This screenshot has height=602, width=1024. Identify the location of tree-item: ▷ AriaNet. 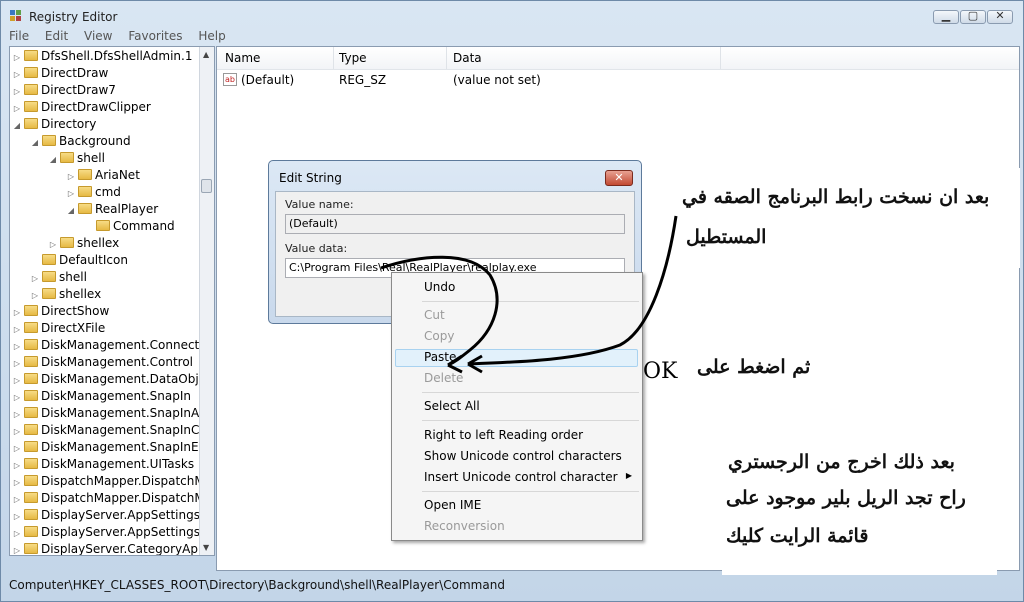
(103, 175).